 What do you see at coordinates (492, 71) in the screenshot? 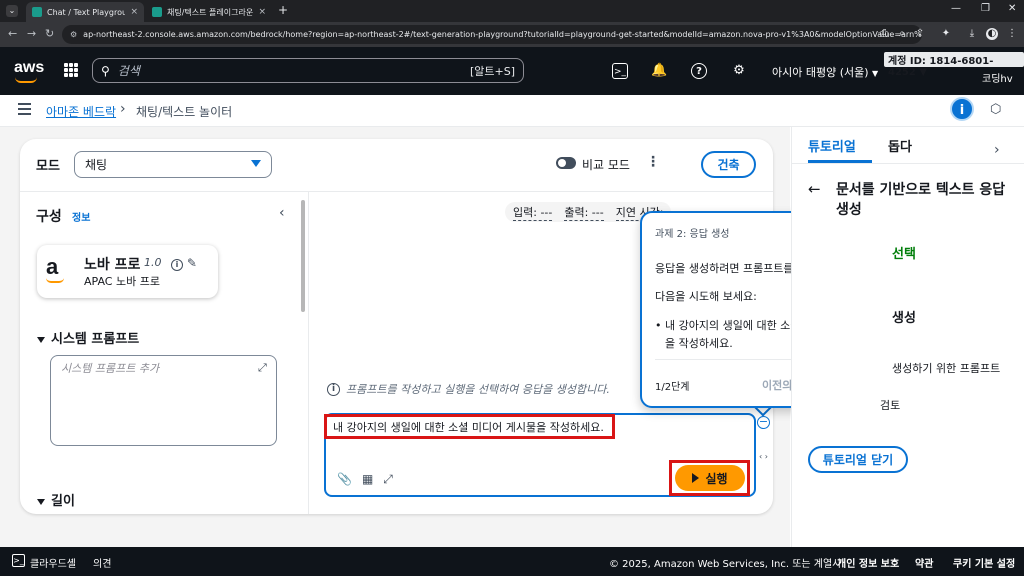
I see `search-shortcut: [알트+S]` at bounding box center [492, 71].